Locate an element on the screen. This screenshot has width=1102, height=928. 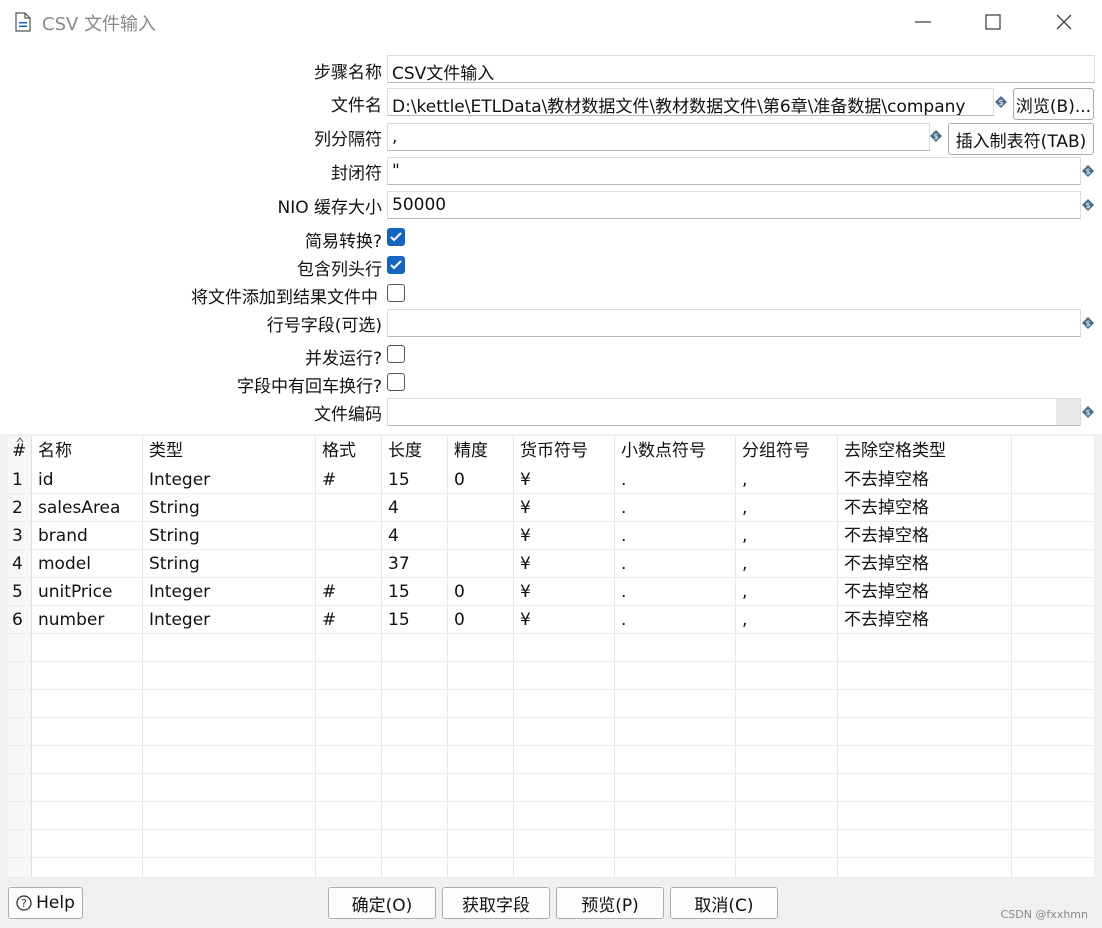
help-button: ? Help is located at coordinates (45, 903).